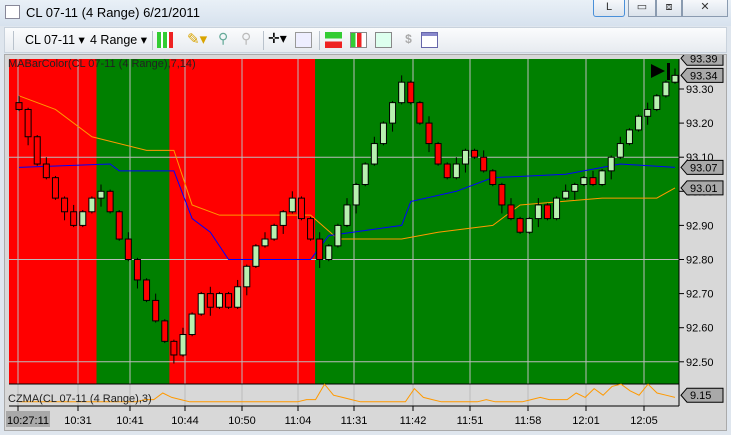  What do you see at coordinates (249, 38) in the screenshot?
I see `zoom-out-icon: ⚲` at bounding box center [249, 38].